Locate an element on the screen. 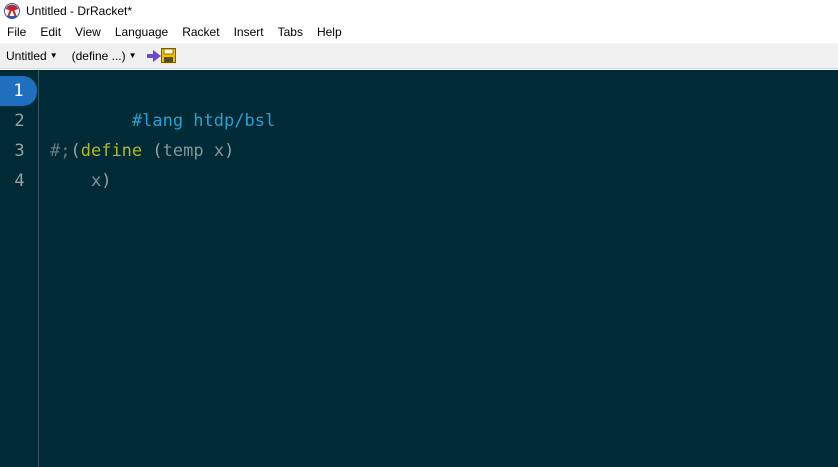  drracket-lambda-icon is located at coordinates (12, 11).